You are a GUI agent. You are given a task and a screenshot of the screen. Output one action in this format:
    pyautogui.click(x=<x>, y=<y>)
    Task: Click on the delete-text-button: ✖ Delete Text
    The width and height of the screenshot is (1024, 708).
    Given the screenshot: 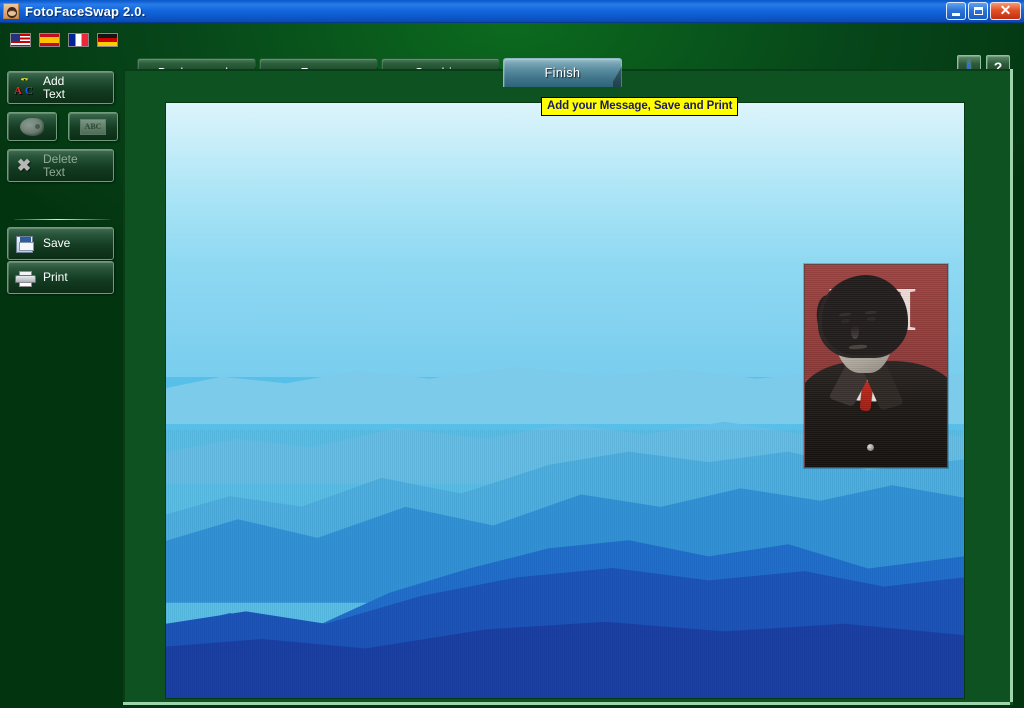 What is the action you would take?
    pyautogui.click(x=60, y=165)
    